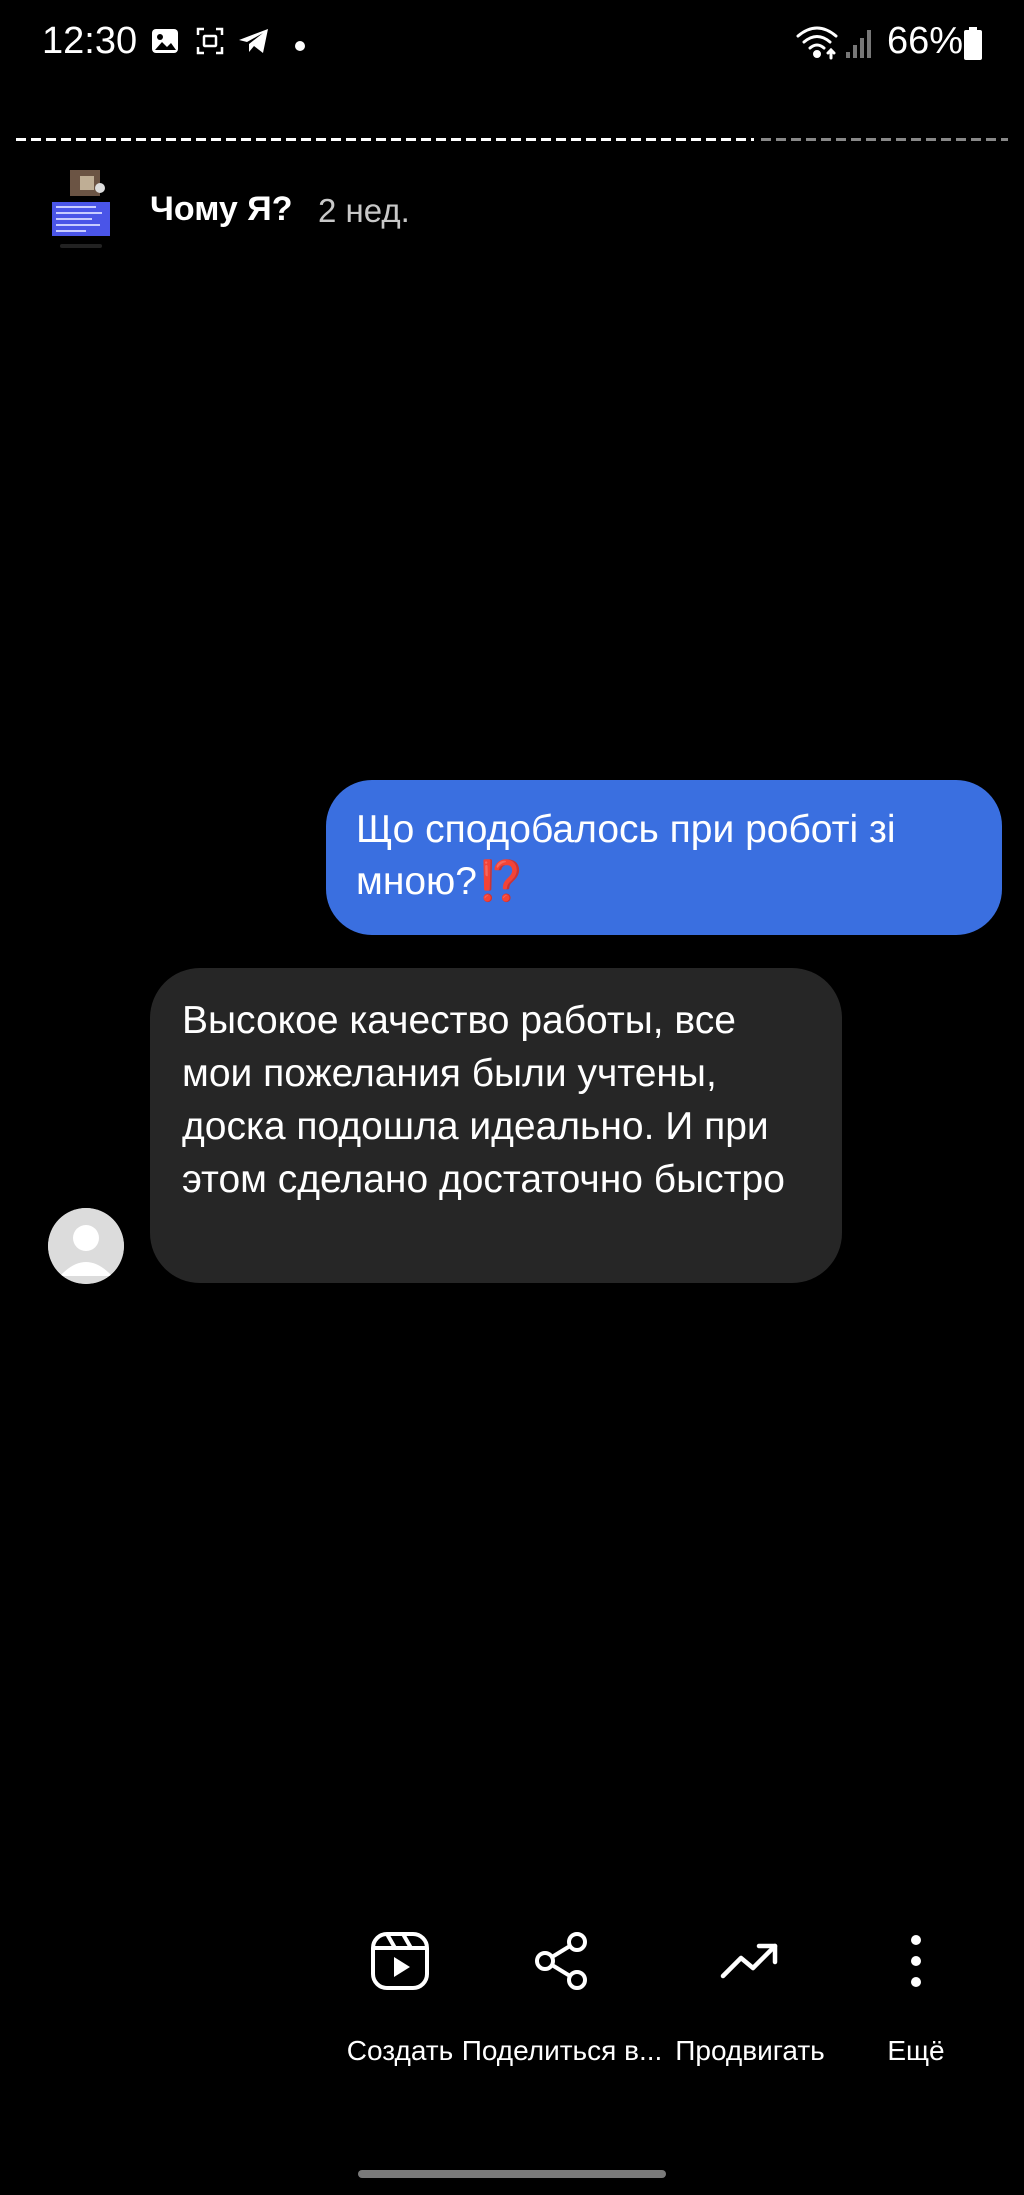 This screenshot has width=1024, height=2195. What do you see at coordinates (90, 41) in the screenshot?
I see `status-time: 12:30` at bounding box center [90, 41].